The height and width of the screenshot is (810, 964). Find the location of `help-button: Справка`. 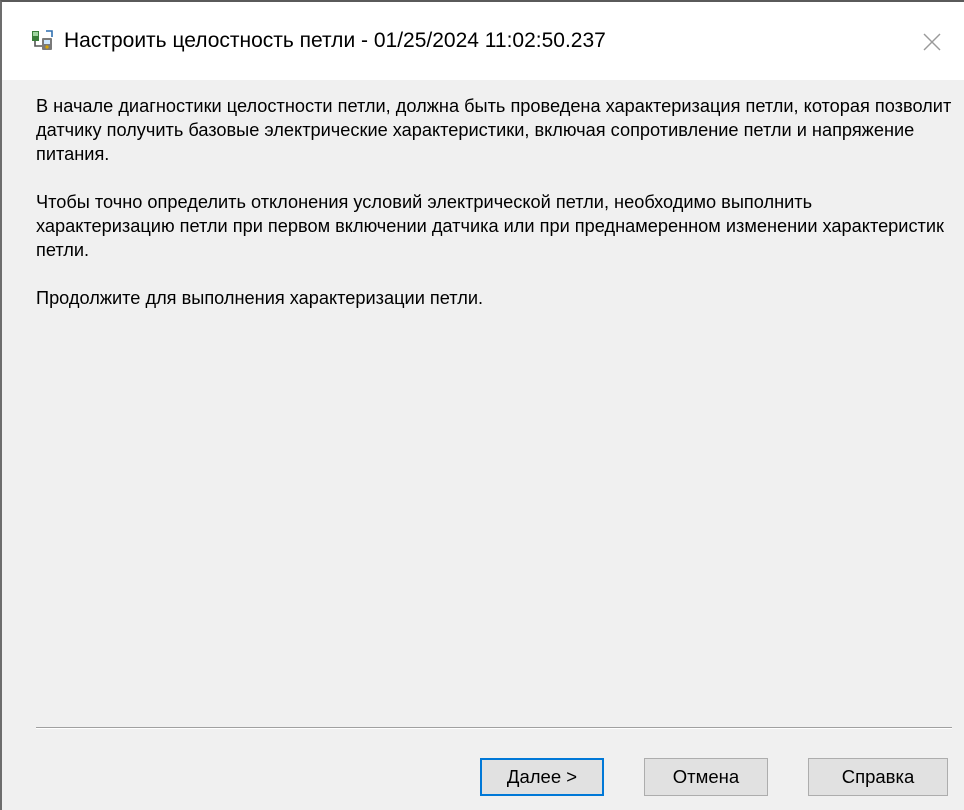

help-button: Справка is located at coordinates (878, 777).